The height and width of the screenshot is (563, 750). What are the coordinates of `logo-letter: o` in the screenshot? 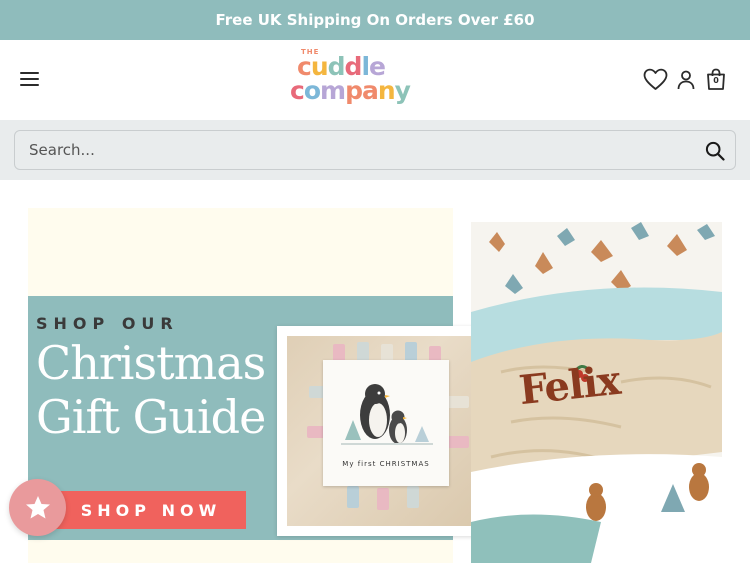 It's located at (312, 90).